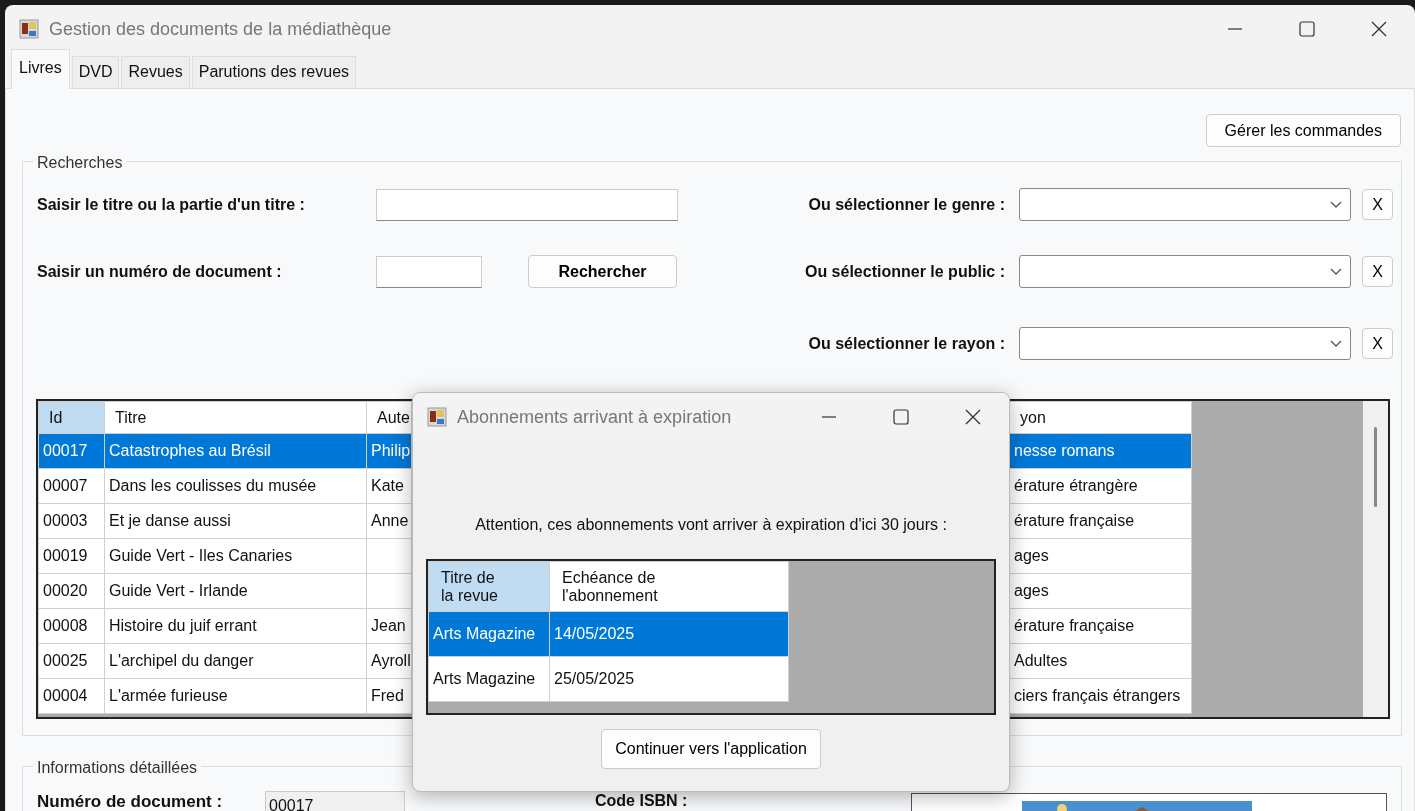 This screenshot has height=811, width=1415. I want to click on column-header: Titre de la revue, so click(489, 586).